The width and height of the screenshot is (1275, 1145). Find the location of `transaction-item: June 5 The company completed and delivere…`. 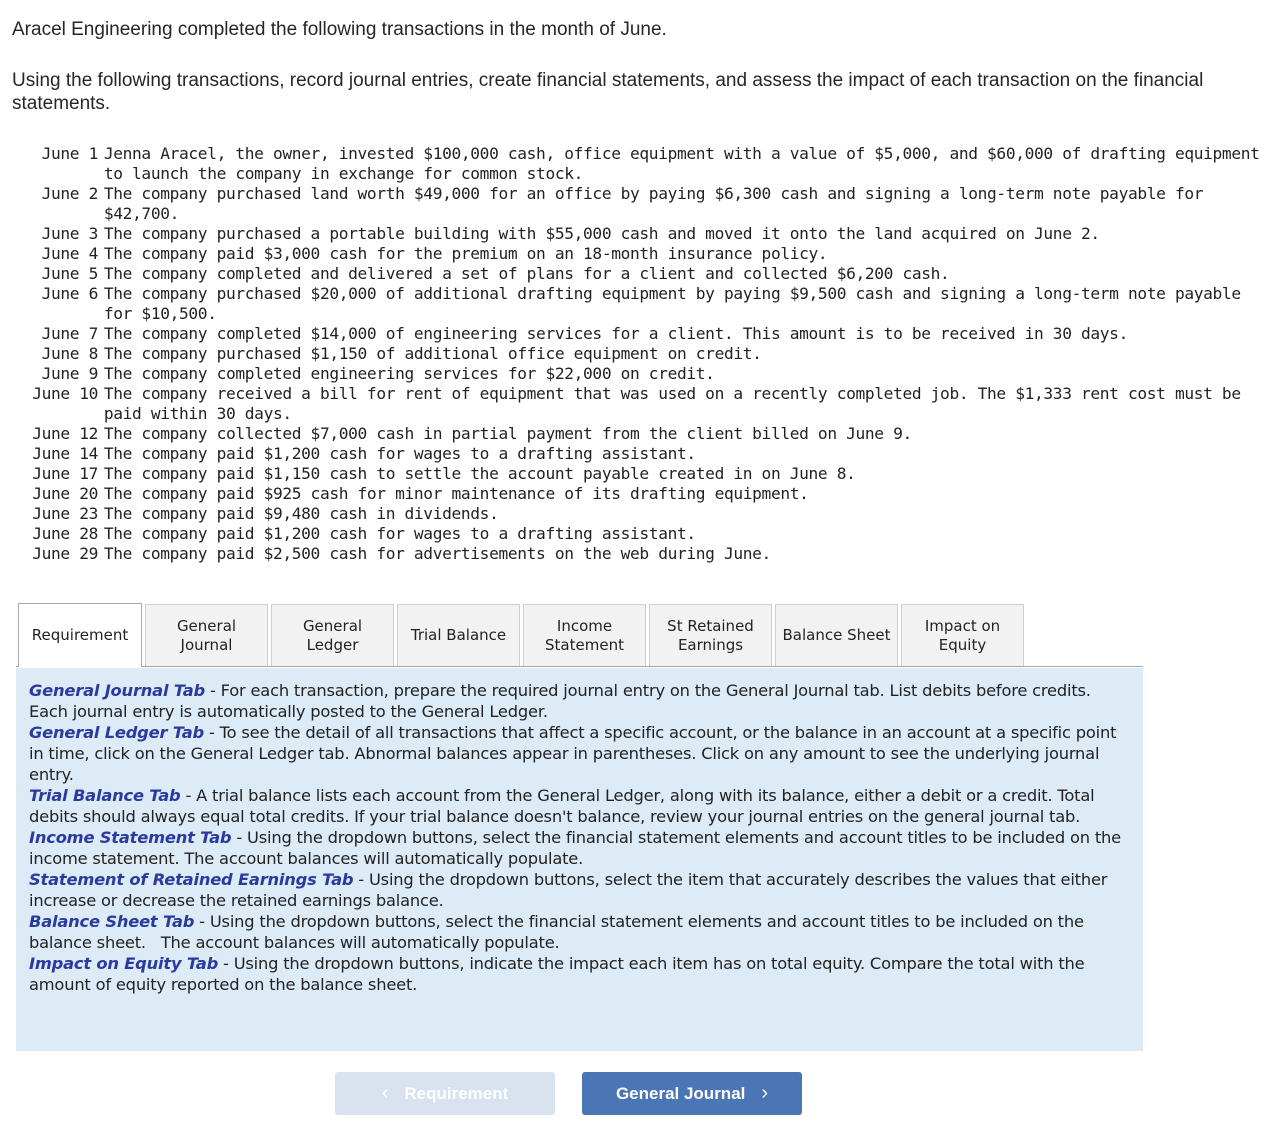

transaction-item: June 5 The company completed and delivere… is located at coordinates (637, 274).